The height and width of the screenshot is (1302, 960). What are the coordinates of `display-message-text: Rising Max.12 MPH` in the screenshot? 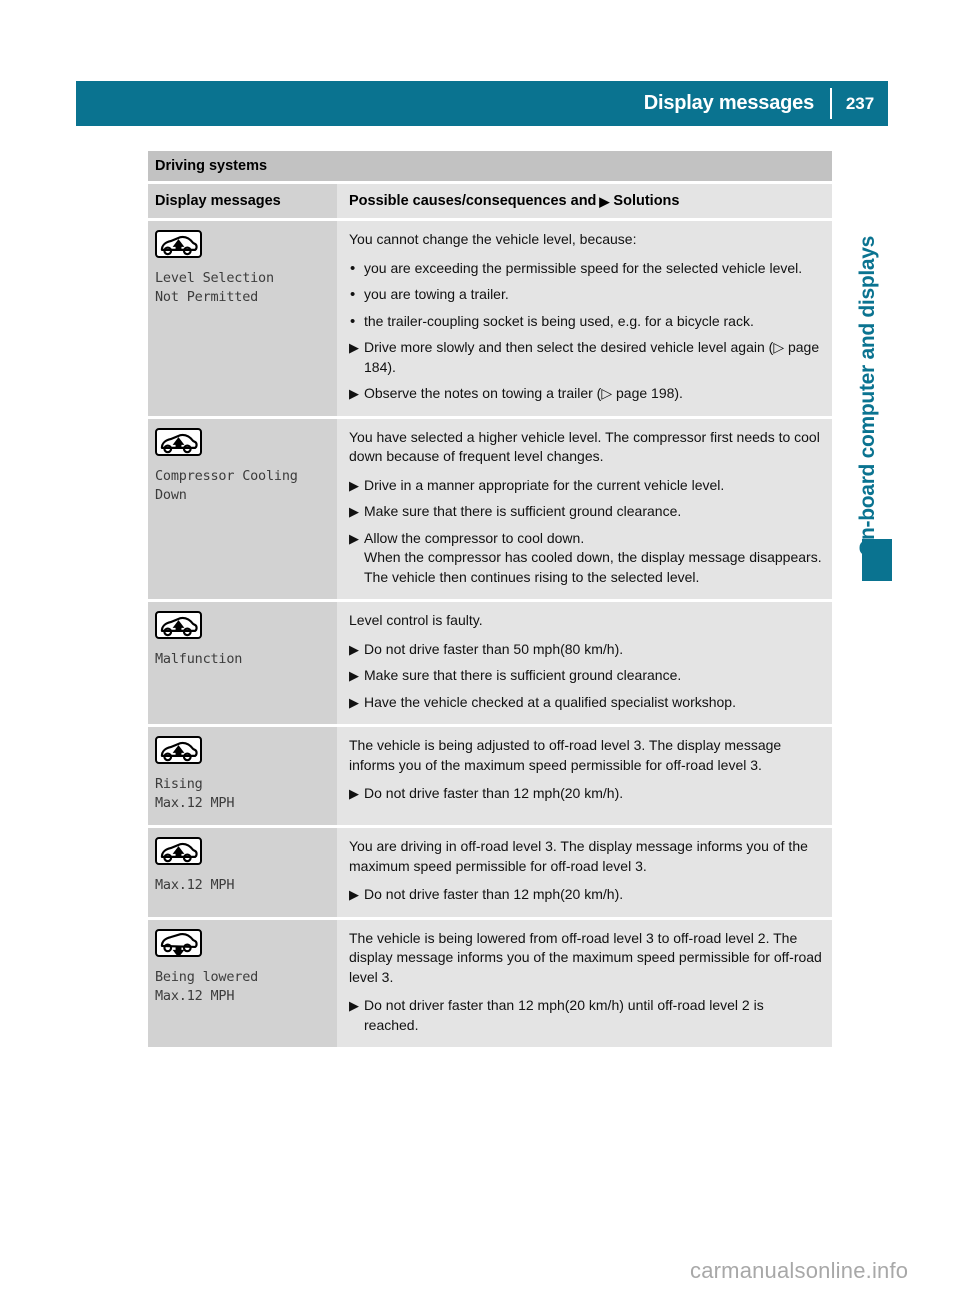 It's located at (195, 793).